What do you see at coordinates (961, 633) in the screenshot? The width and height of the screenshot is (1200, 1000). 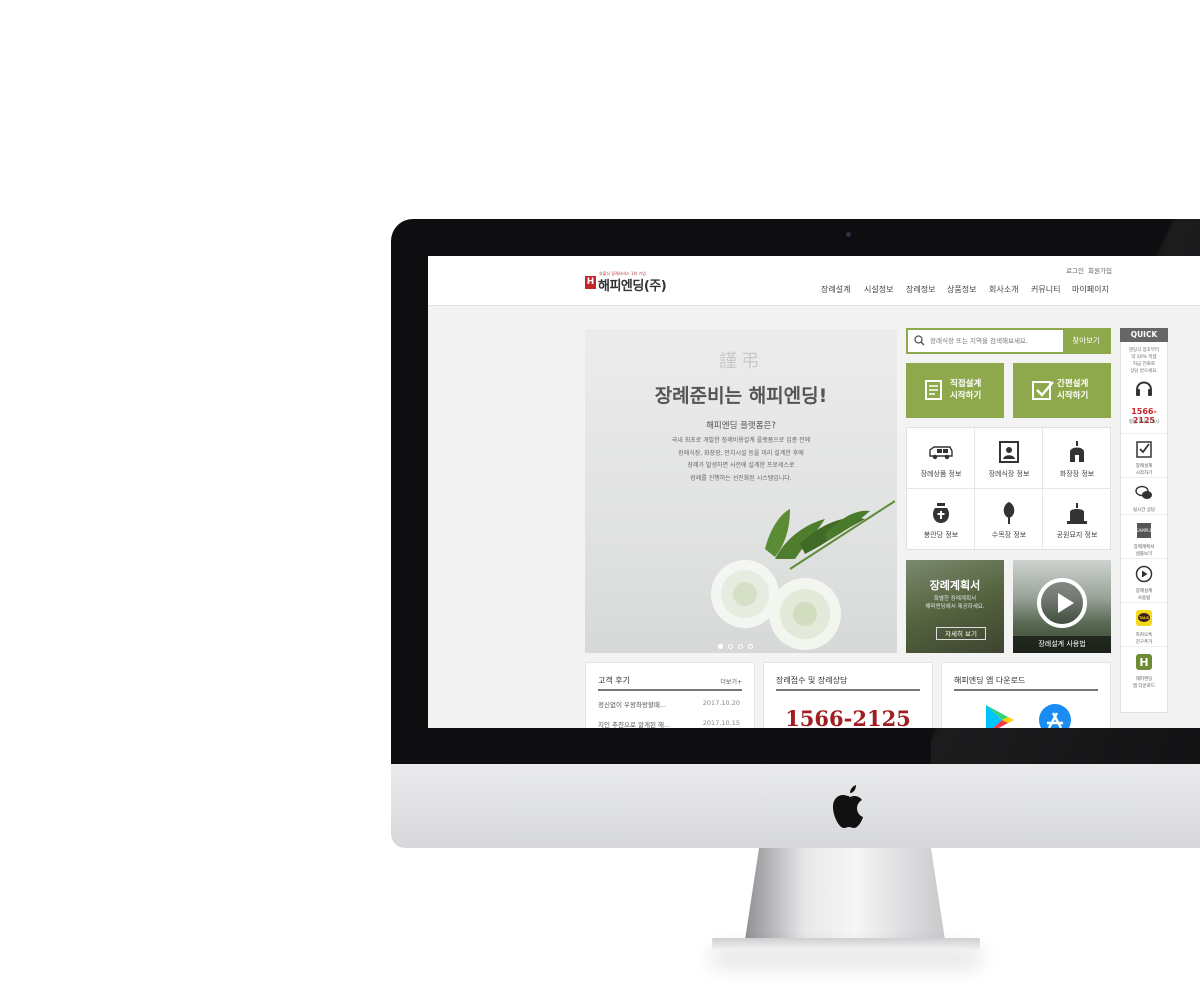 I see `view-details-button: 자세히 보기` at bounding box center [961, 633].